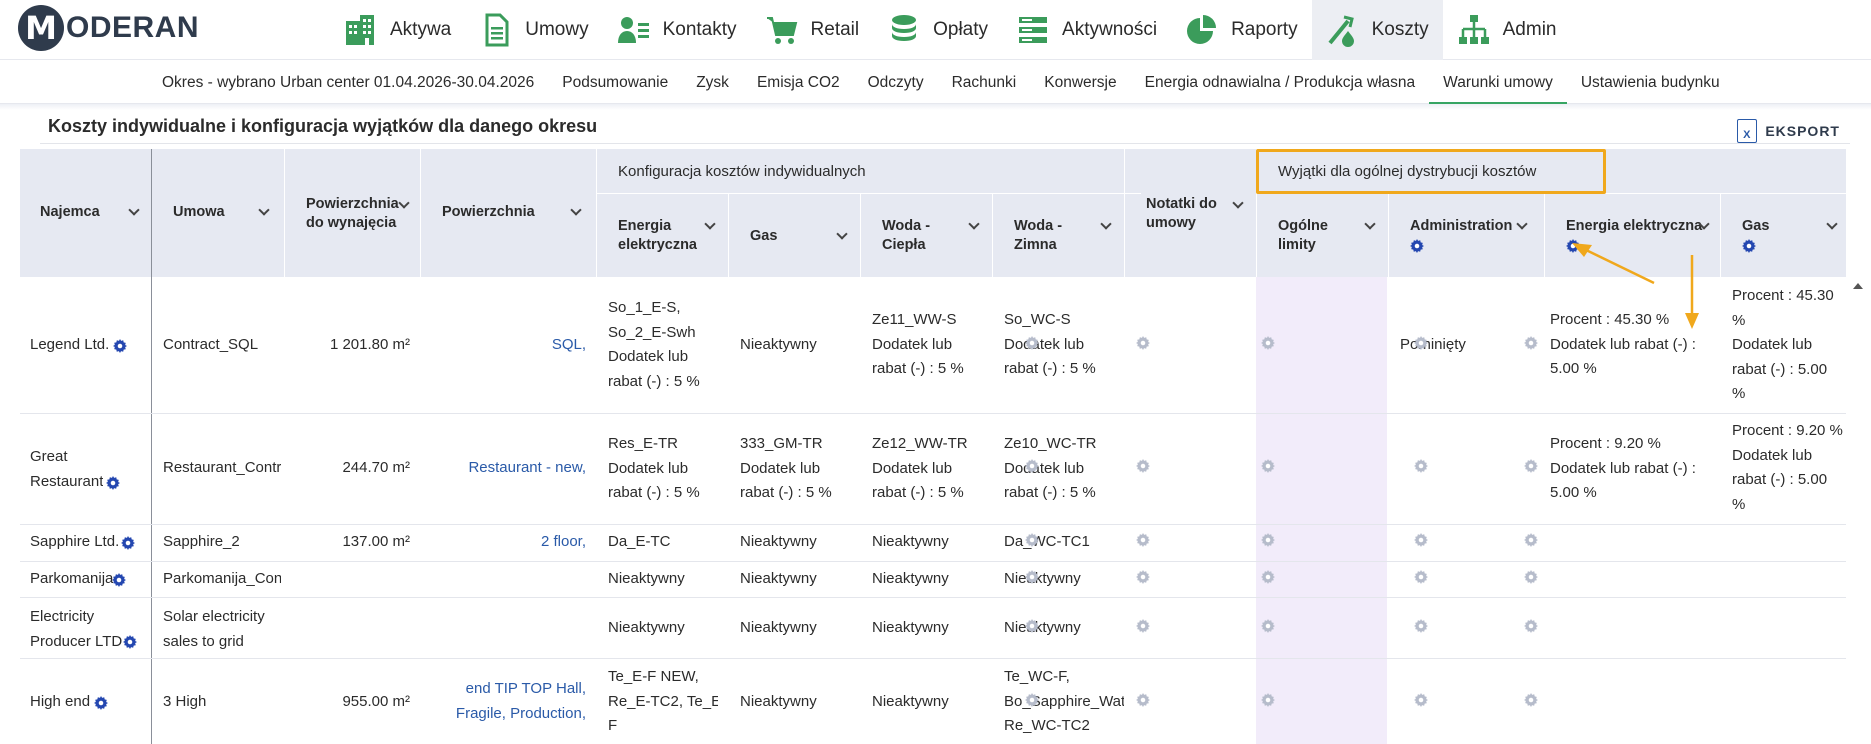 This screenshot has height=744, width=1871. I want to click on scroll-up-arrow-icon, so click(1858, 286).